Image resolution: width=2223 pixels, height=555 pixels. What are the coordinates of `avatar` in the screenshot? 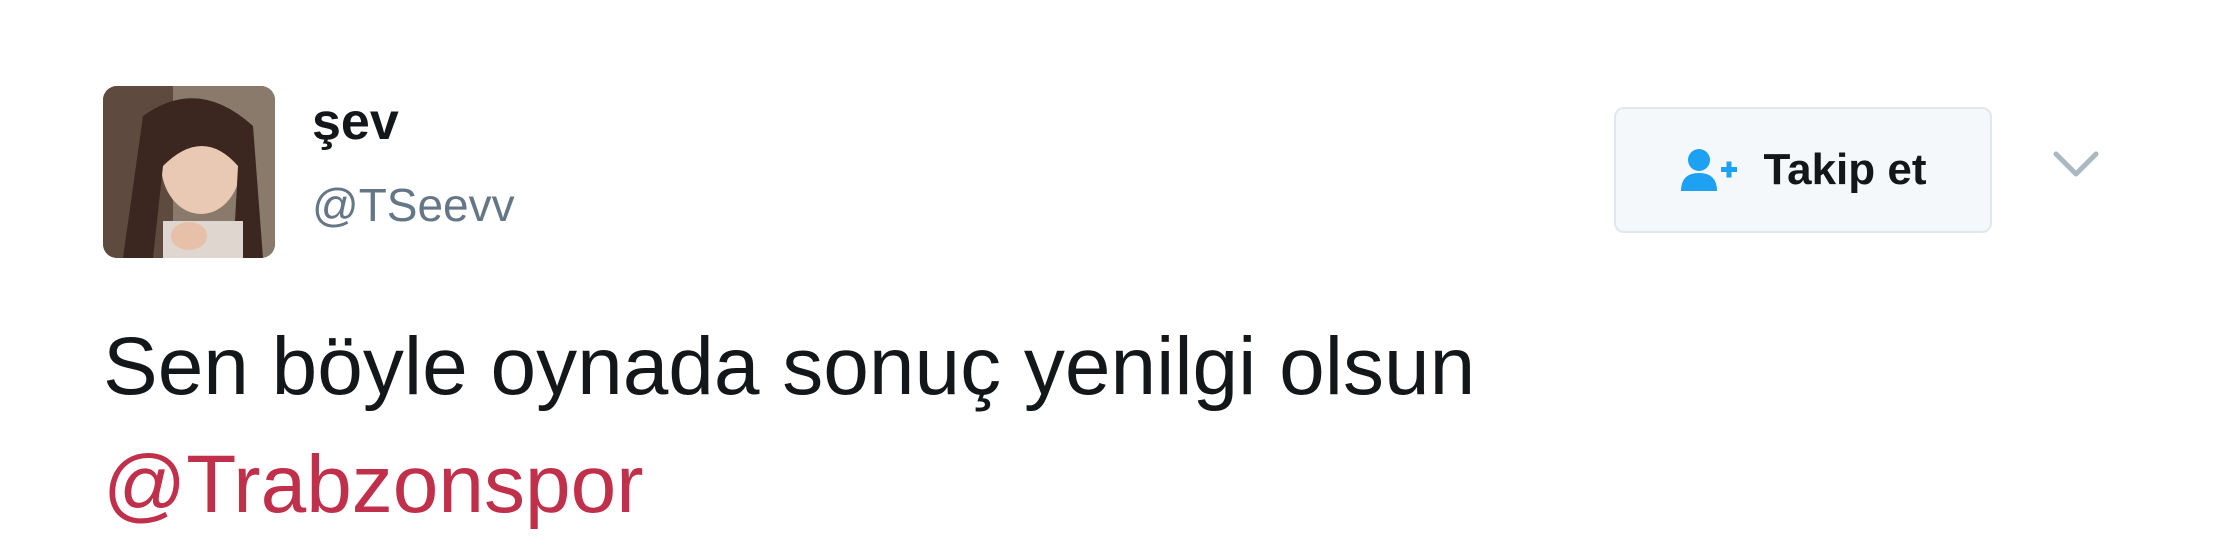 It's located at (189, 172).